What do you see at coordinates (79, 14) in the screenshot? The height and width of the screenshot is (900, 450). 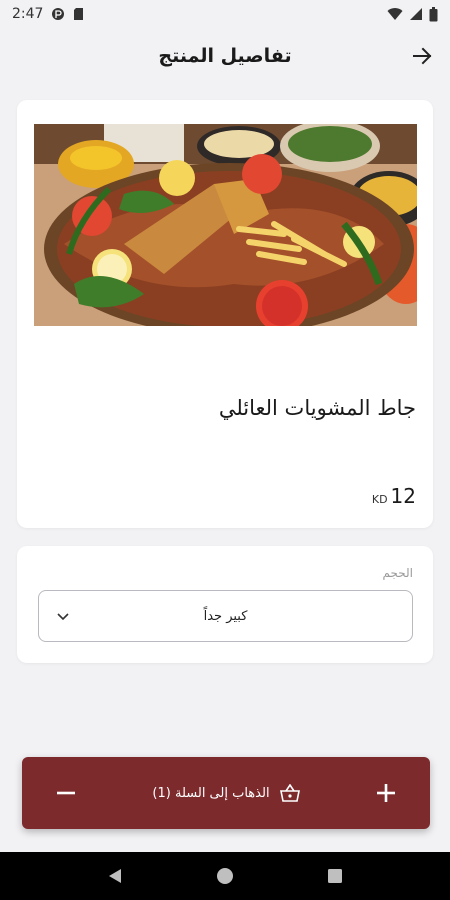 I see `sd-card-icon` at bounding box center [79, 14].